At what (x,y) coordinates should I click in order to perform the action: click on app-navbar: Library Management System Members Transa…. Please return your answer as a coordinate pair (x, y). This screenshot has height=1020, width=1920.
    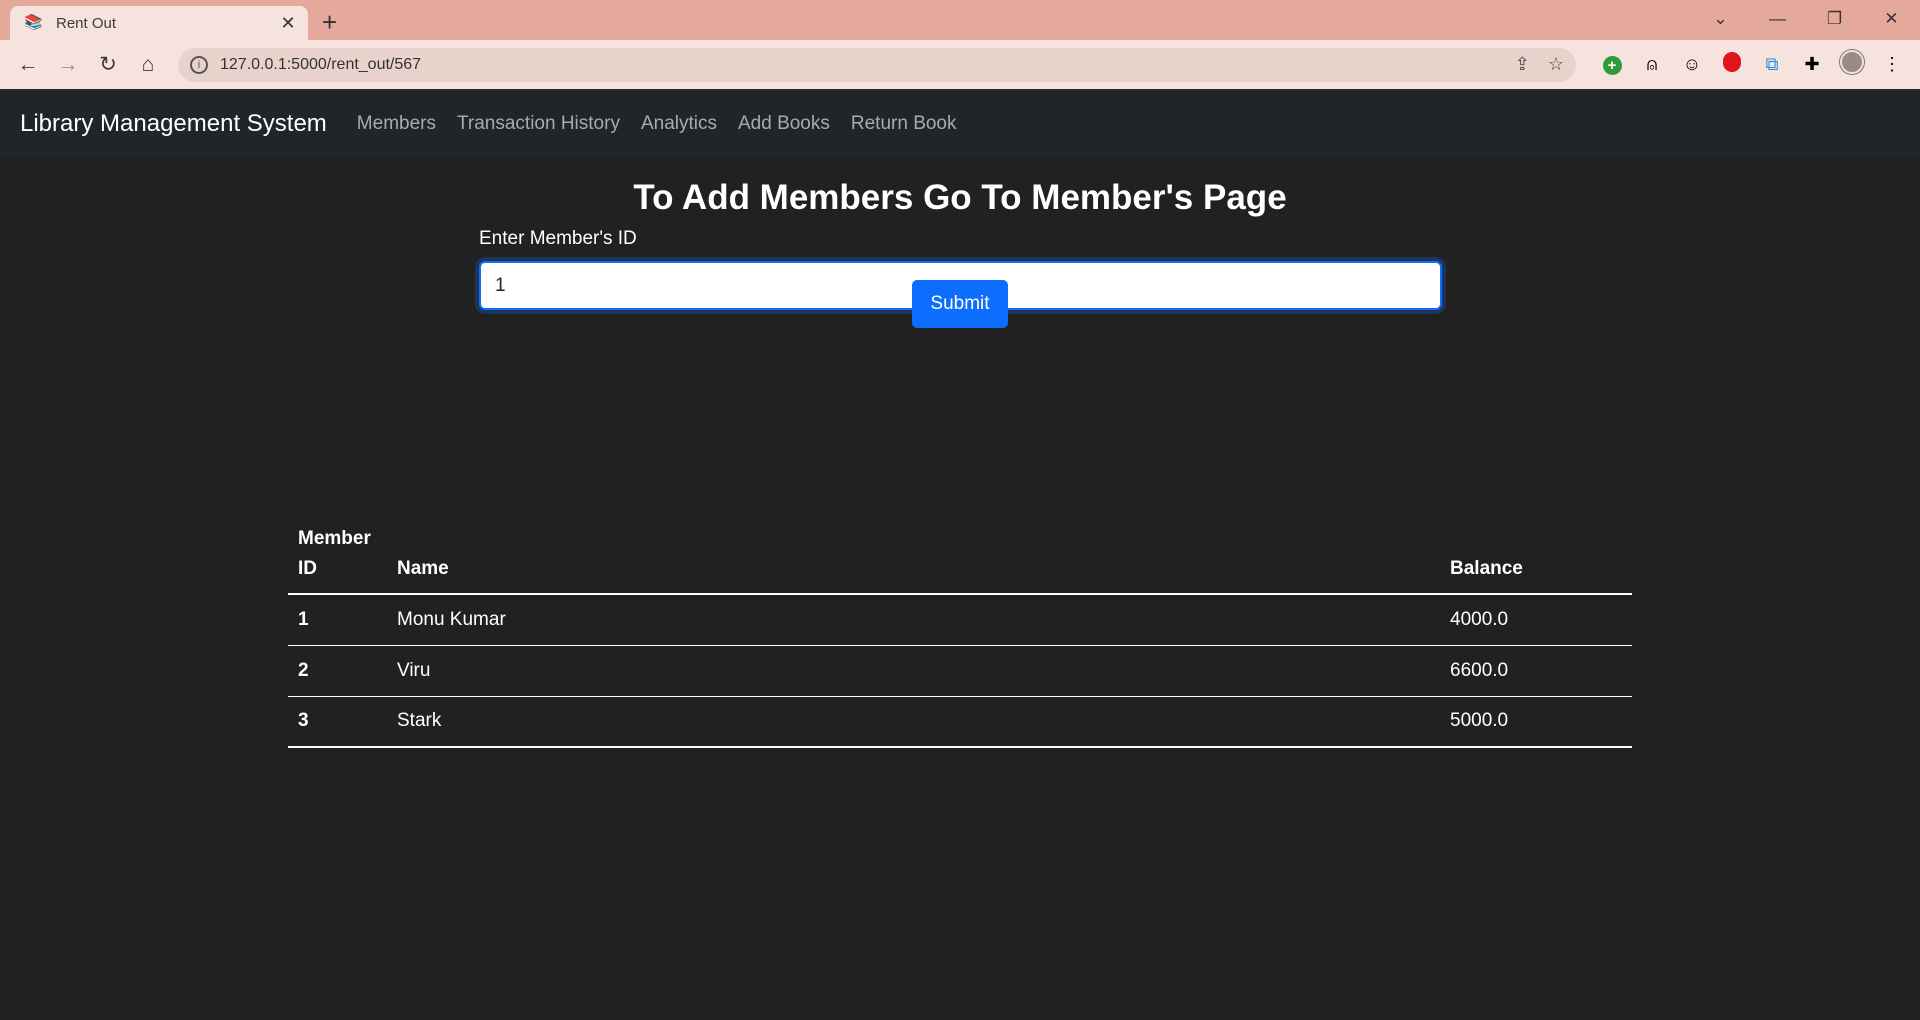
    Looking at the image, I should click on (960, 123).